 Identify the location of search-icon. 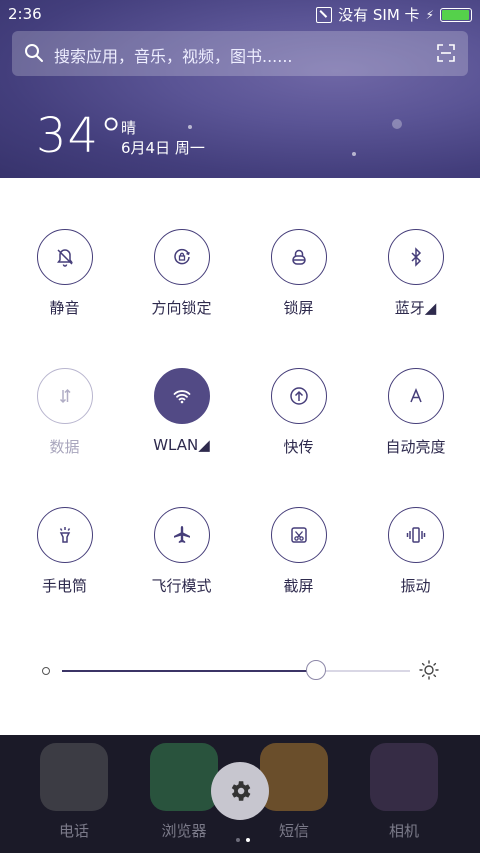
(34, 53).